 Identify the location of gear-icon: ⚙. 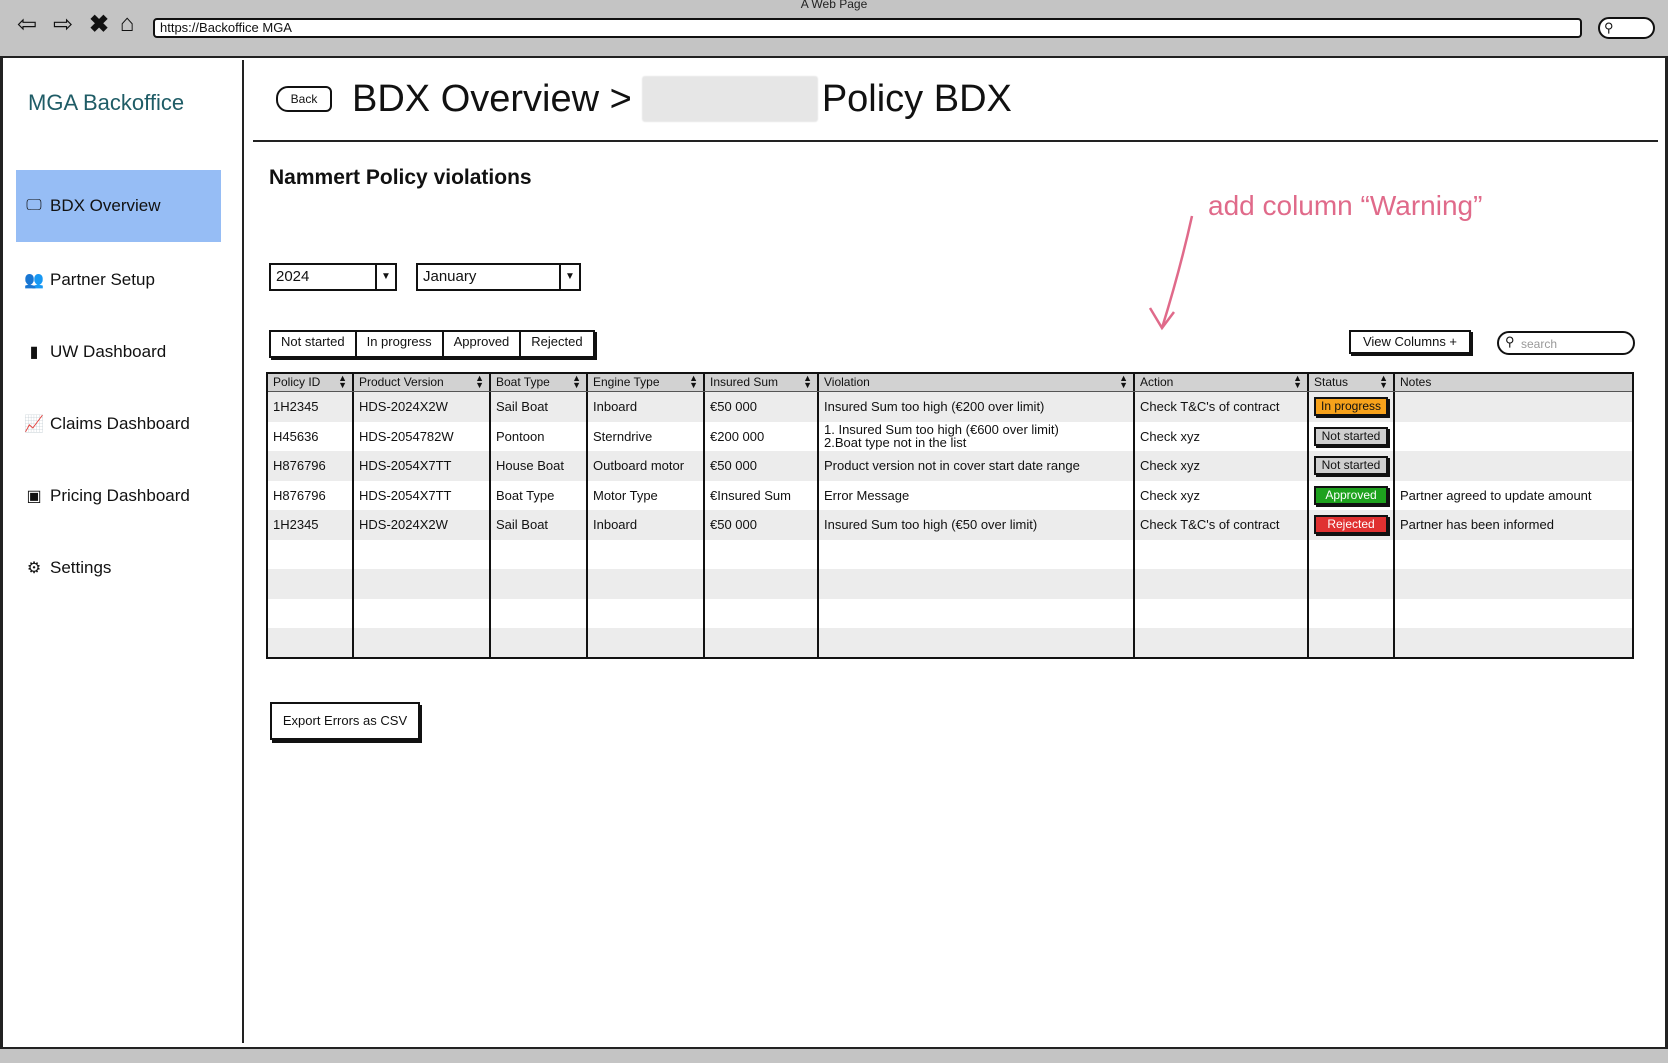
(34, 568).